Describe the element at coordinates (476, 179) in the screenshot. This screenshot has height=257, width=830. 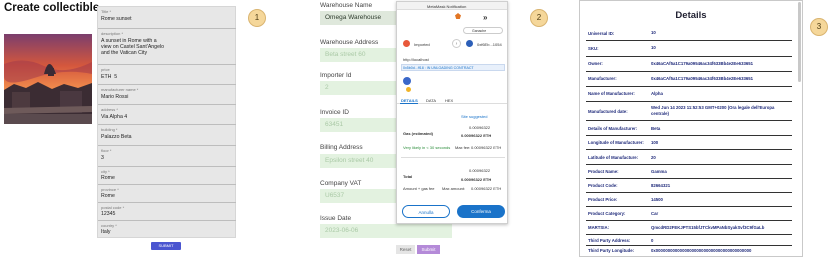
I see `total-eth: 0.00096322 ETH` at that location.